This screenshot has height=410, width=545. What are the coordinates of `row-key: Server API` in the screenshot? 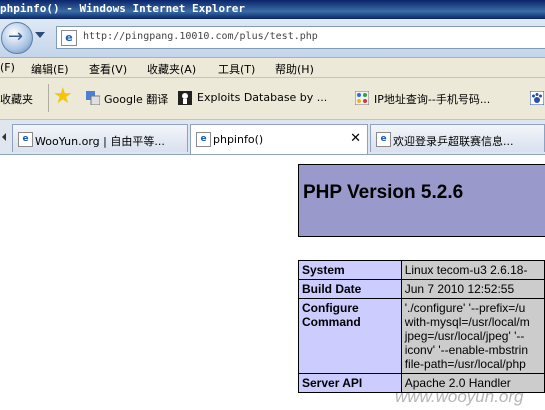 It's located at (350, 383).